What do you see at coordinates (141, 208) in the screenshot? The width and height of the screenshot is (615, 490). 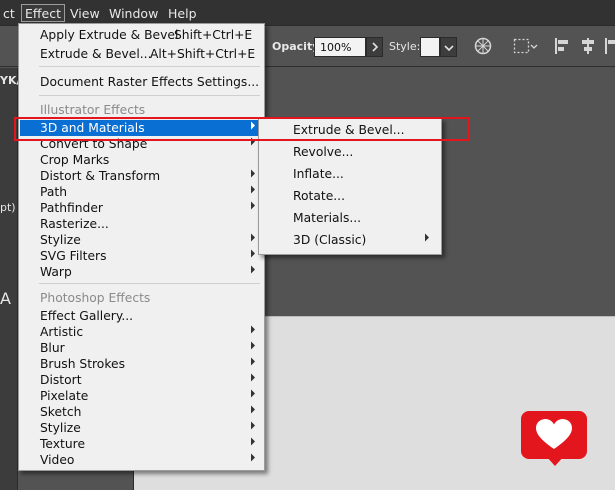 I see `menu-item-pathfinder: Pathfinder` at bounding box center [141, 208].